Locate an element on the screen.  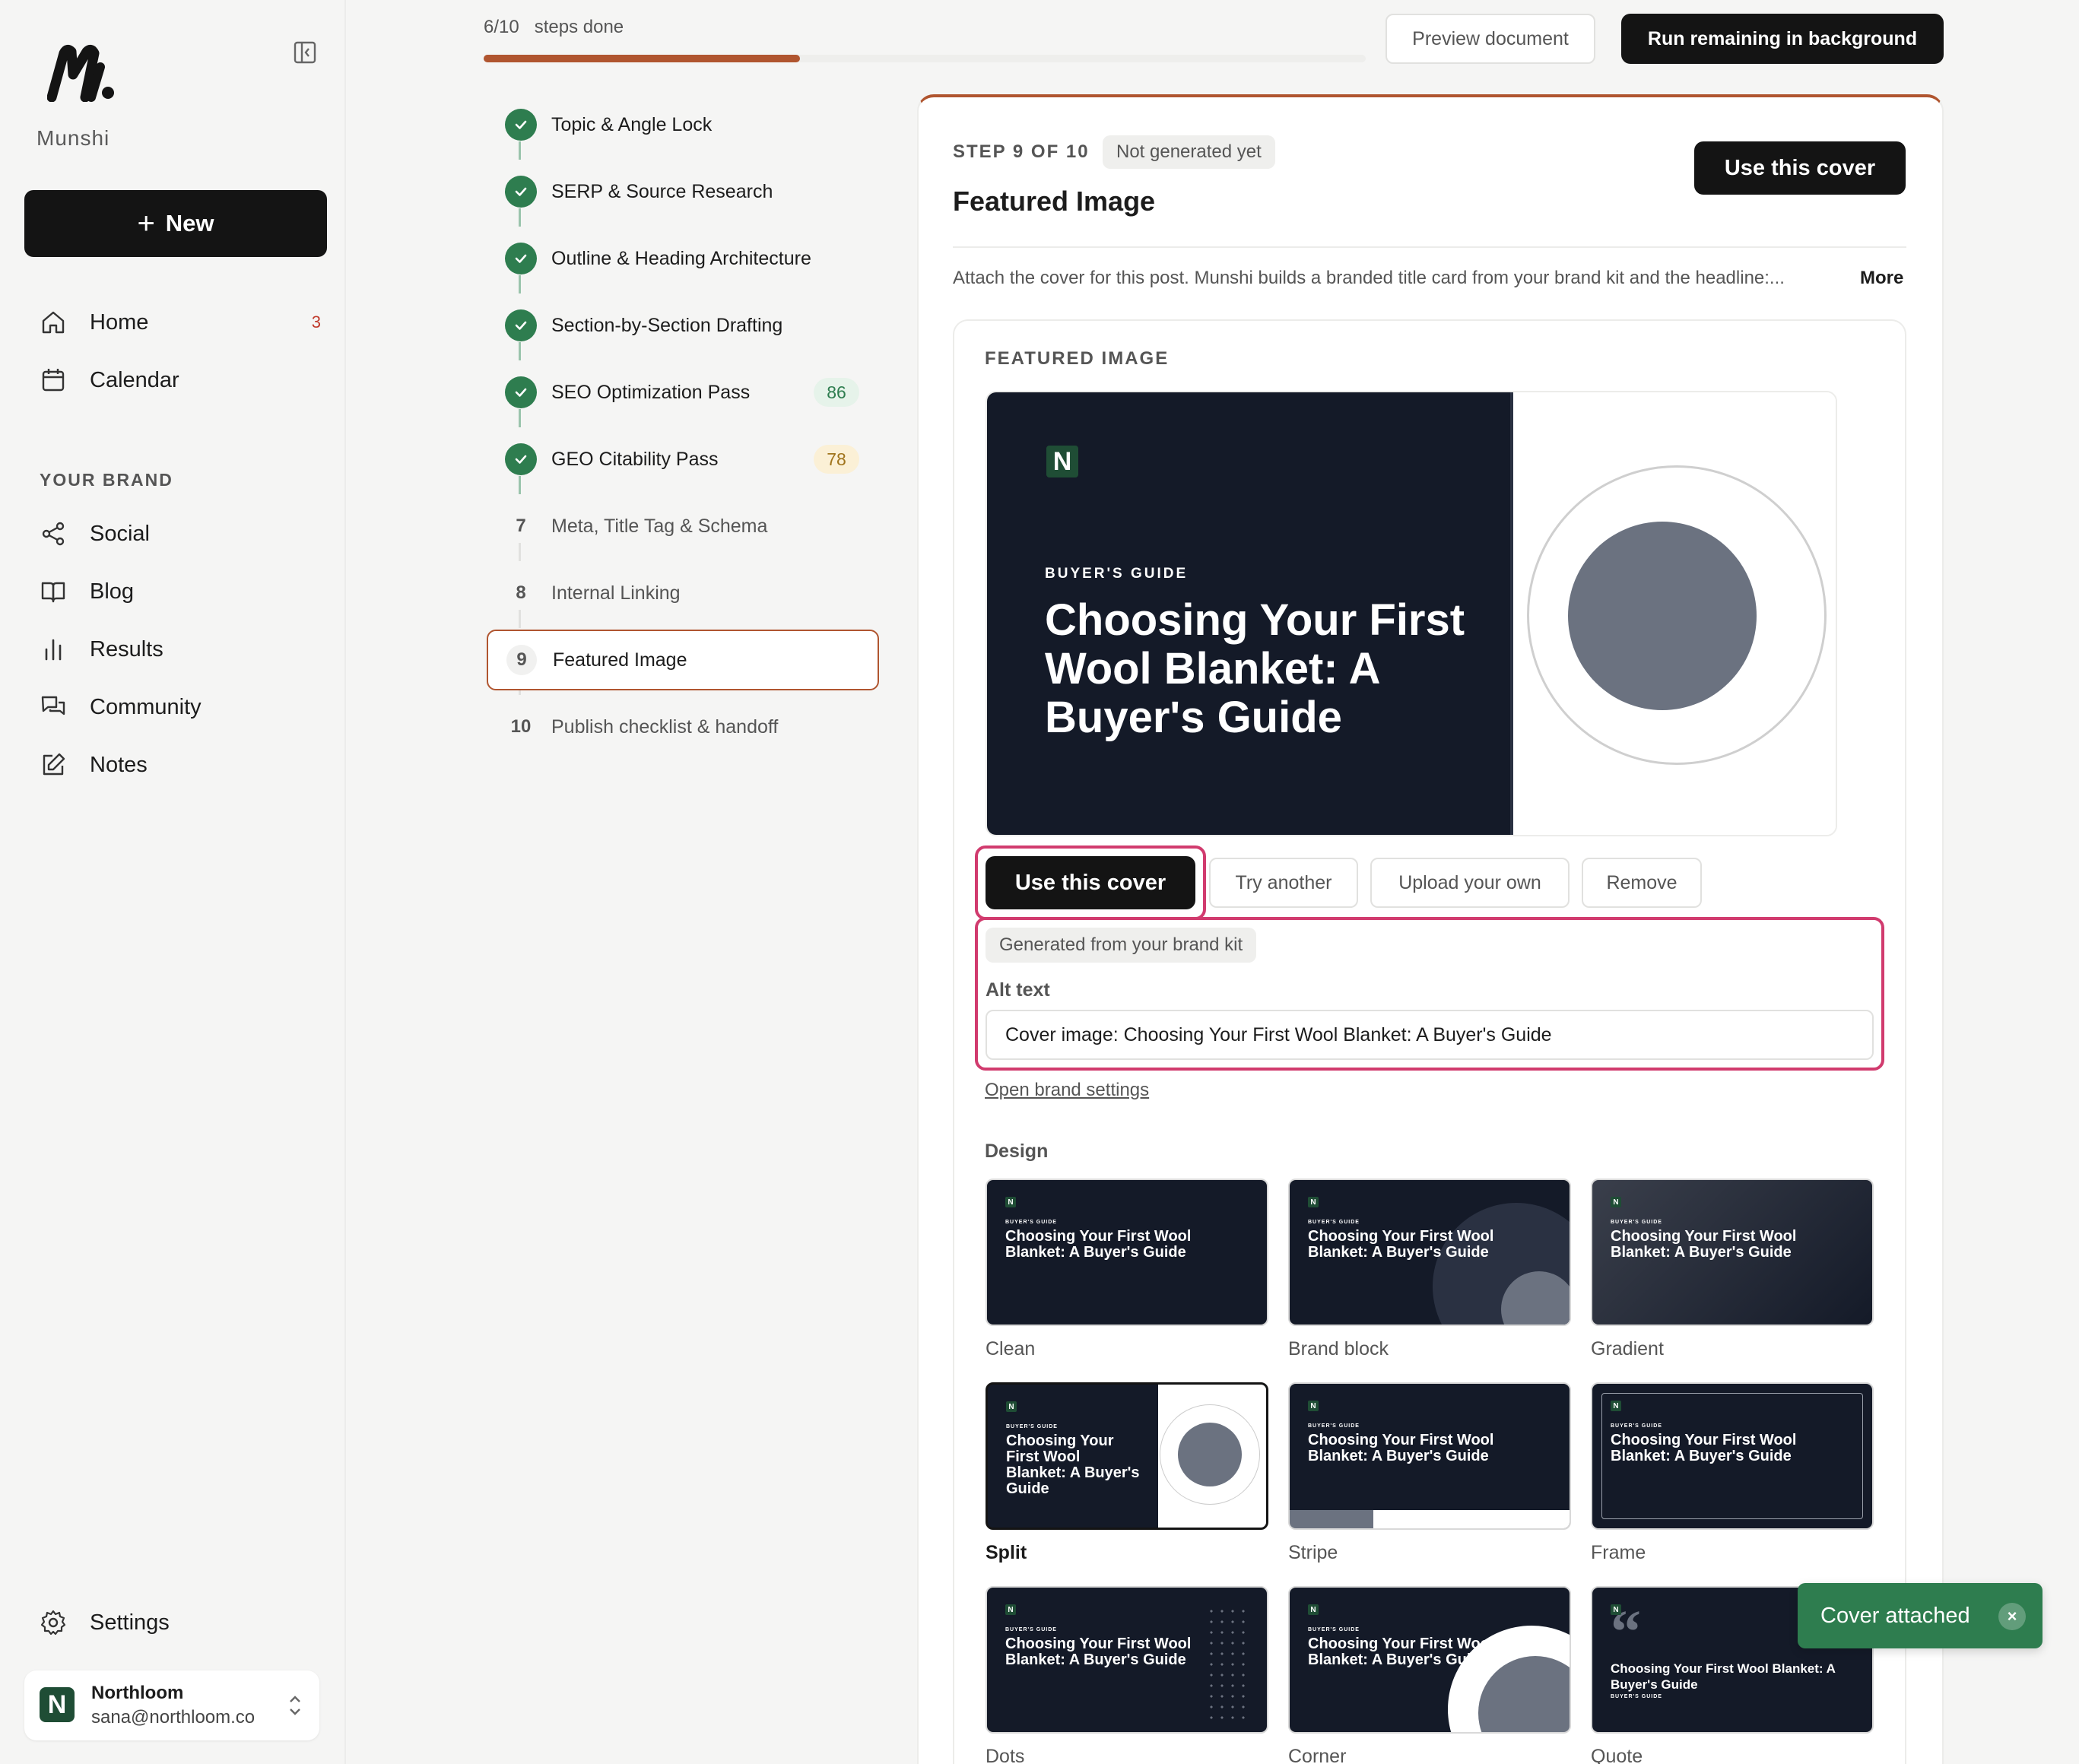
alt-text-input is located at coordinates (1430, 1035).